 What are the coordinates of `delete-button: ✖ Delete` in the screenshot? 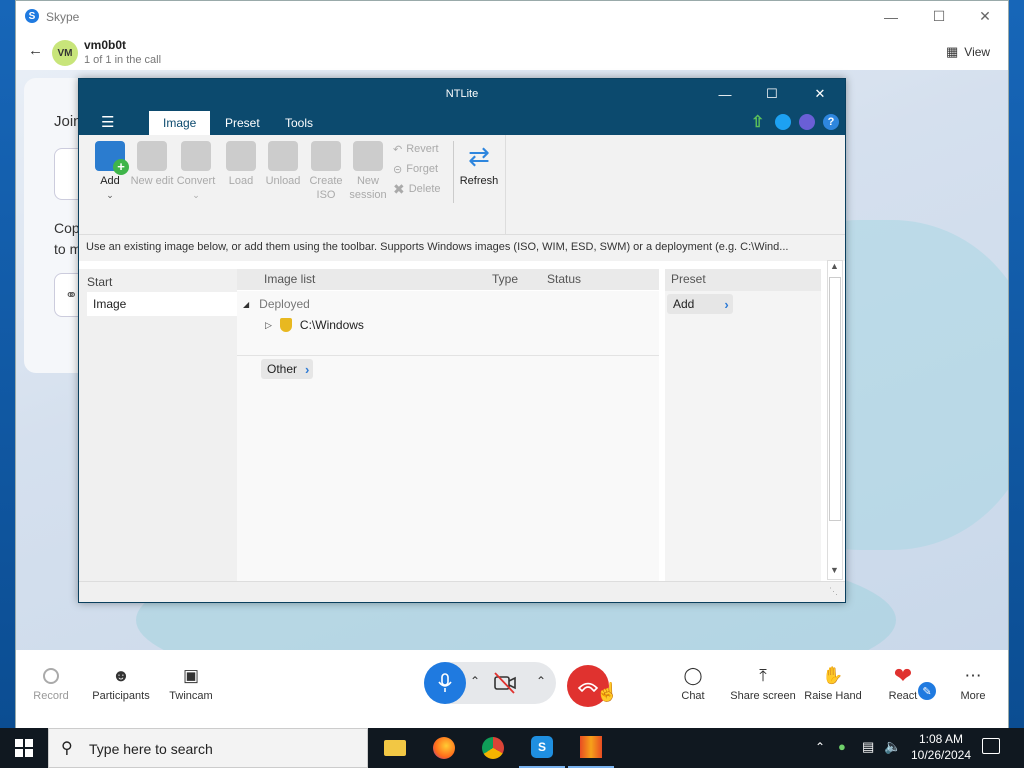 It's located at (417, 189).